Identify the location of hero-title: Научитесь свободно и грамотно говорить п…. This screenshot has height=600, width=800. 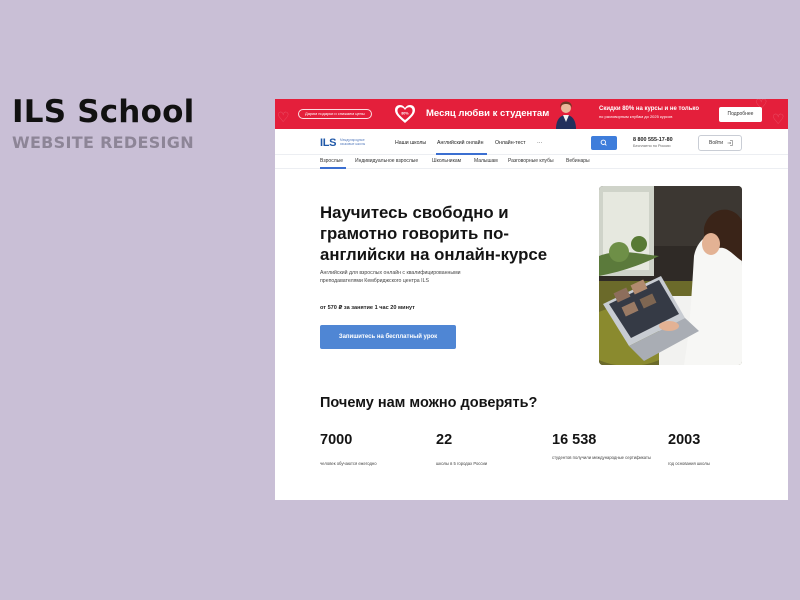
(434, 233).